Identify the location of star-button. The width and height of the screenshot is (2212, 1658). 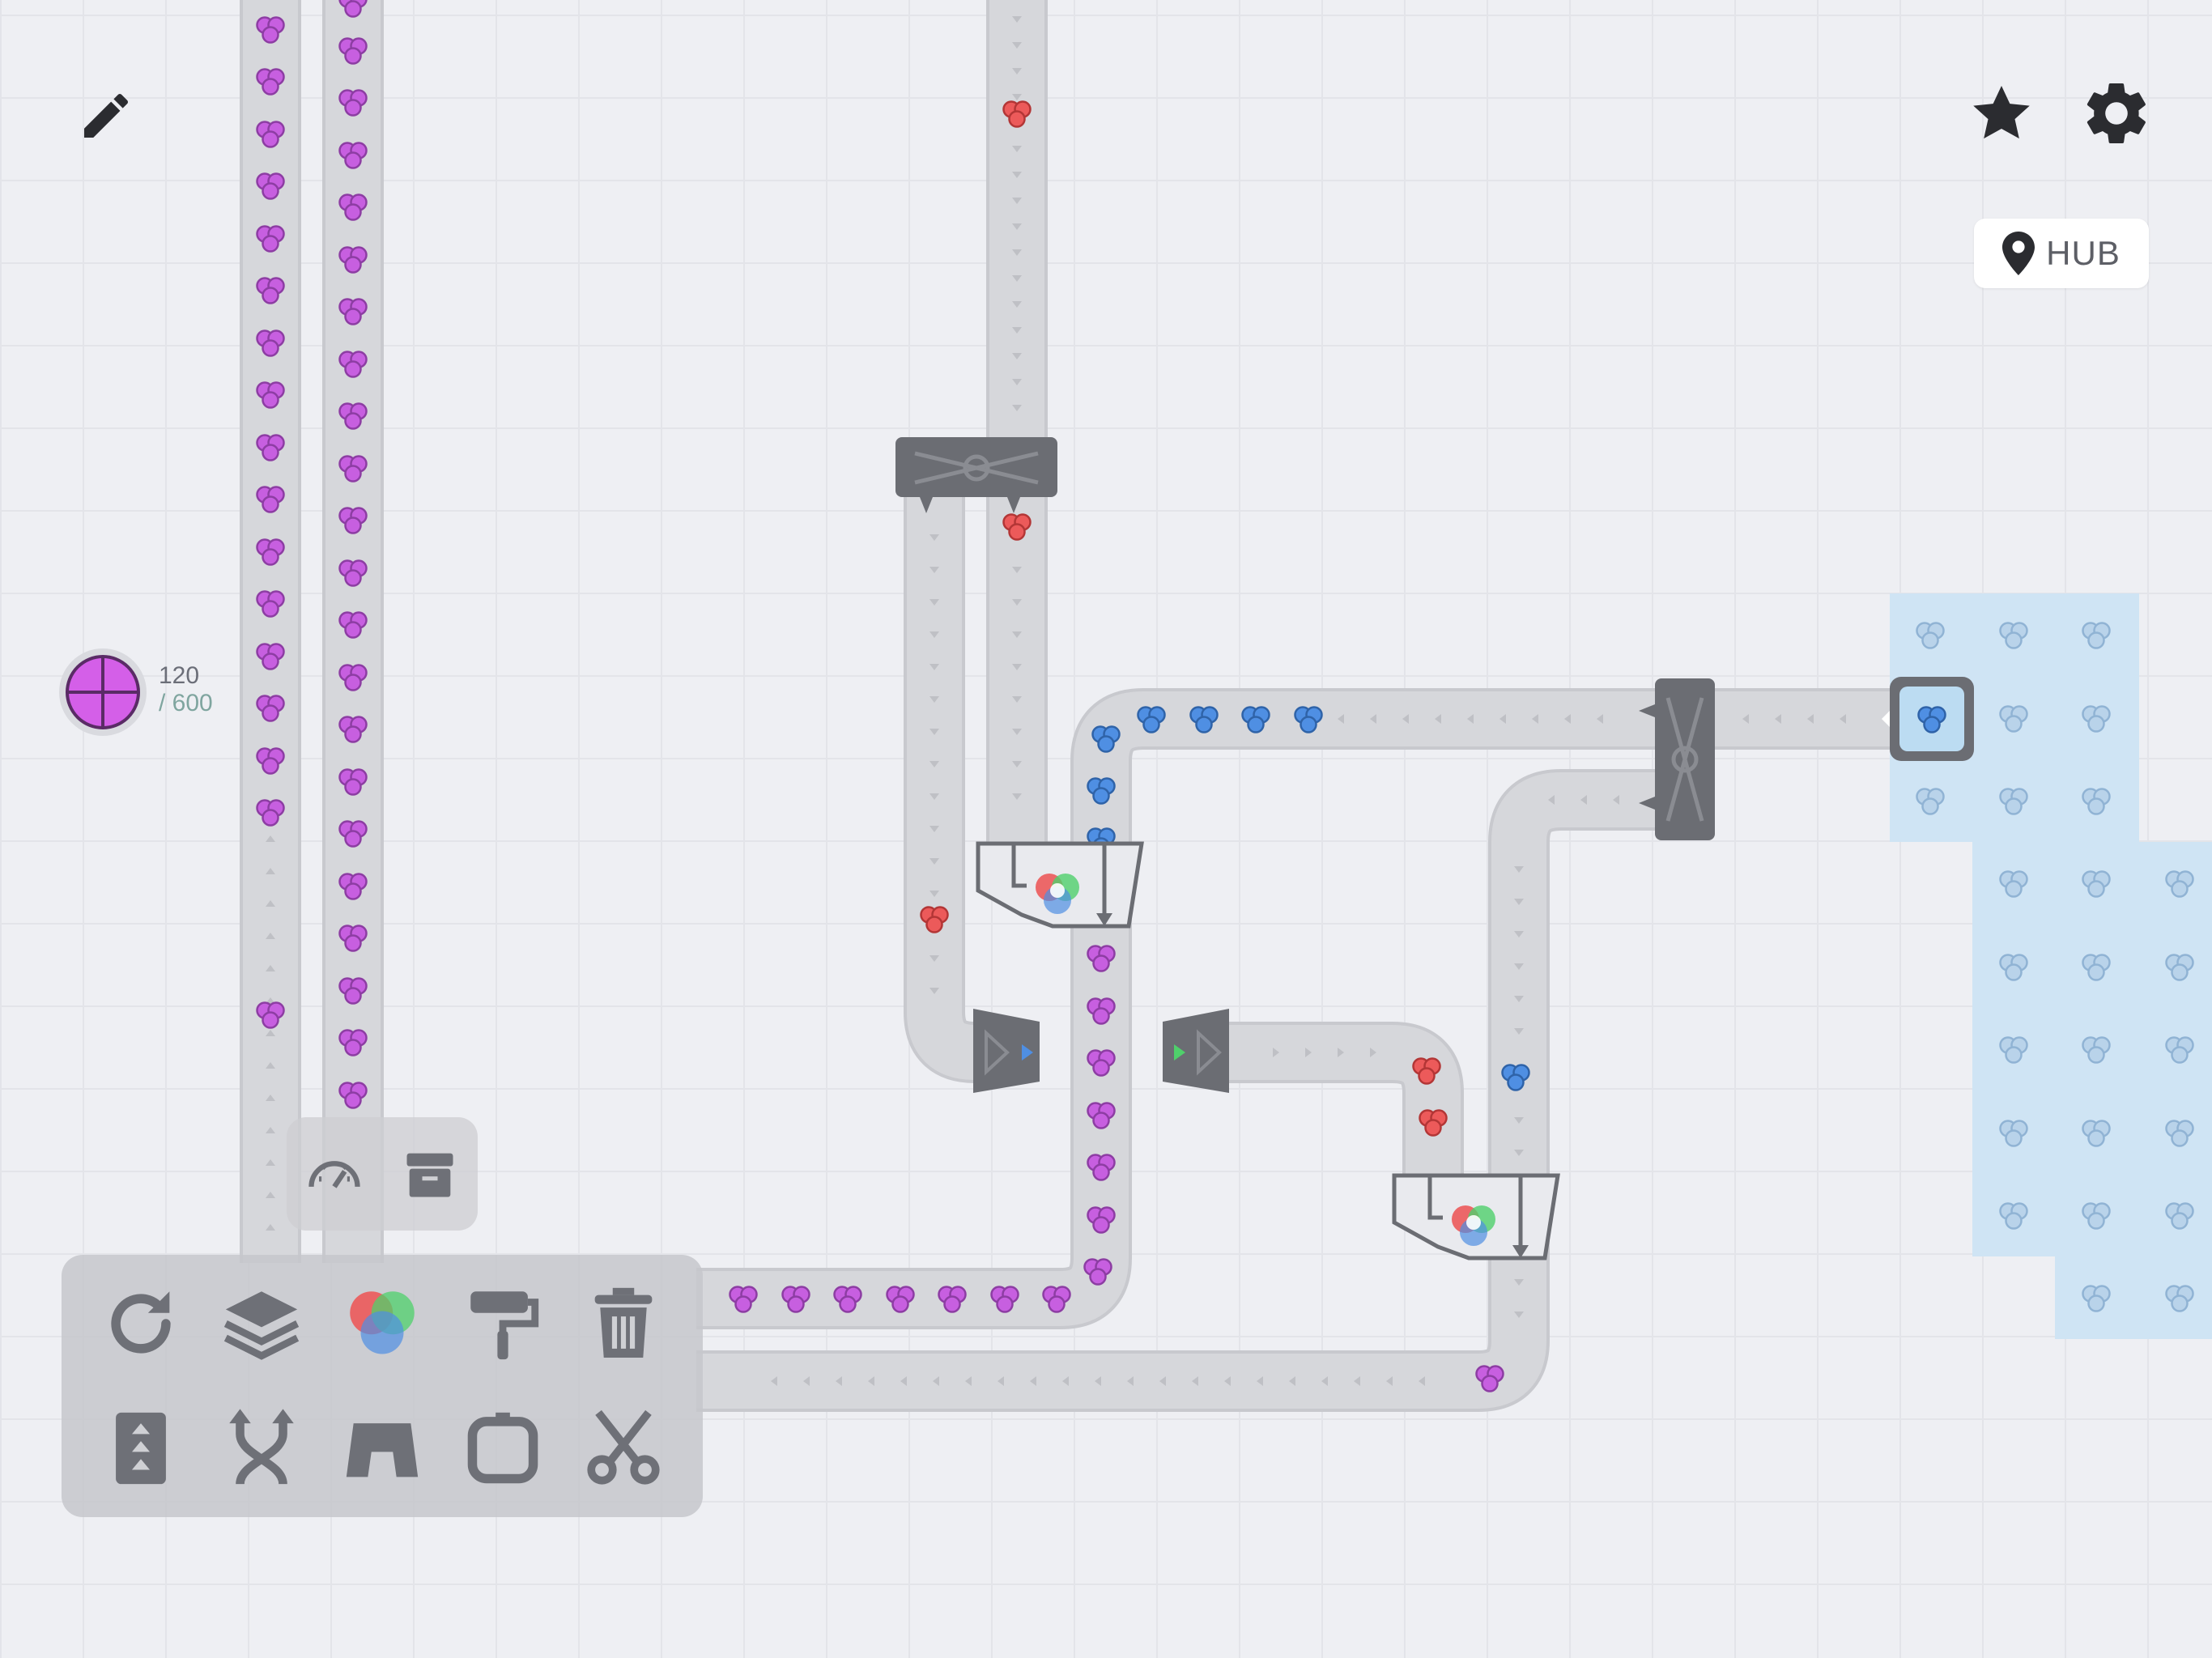
(2001, 113).